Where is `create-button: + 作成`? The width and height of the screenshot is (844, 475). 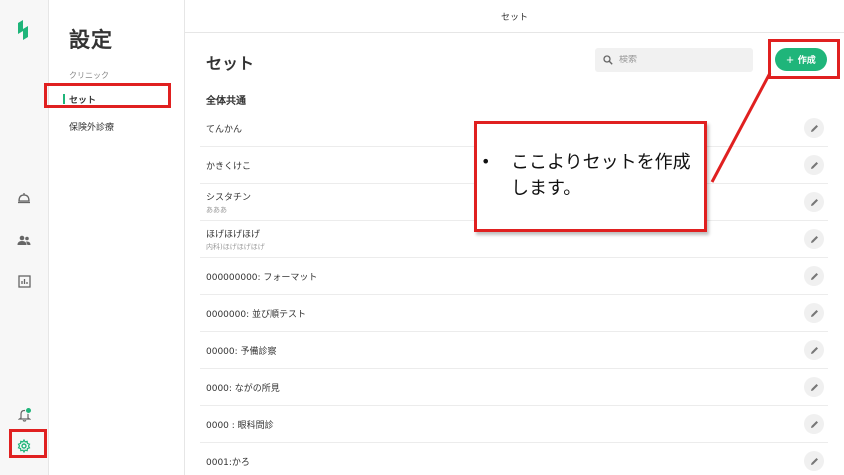
create-button: + 作成 is located at coordinates (801, 59).